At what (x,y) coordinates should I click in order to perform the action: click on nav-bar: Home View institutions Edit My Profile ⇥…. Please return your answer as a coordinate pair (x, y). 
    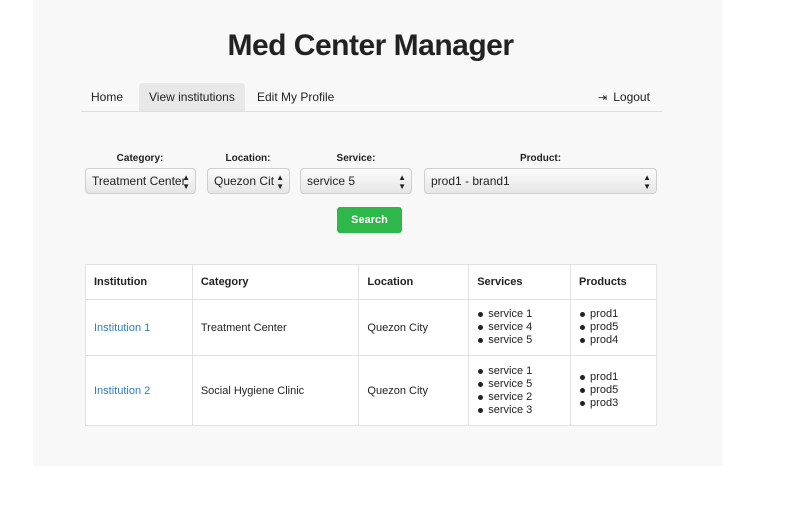
    Looking at the image, I should click on (371, 97).